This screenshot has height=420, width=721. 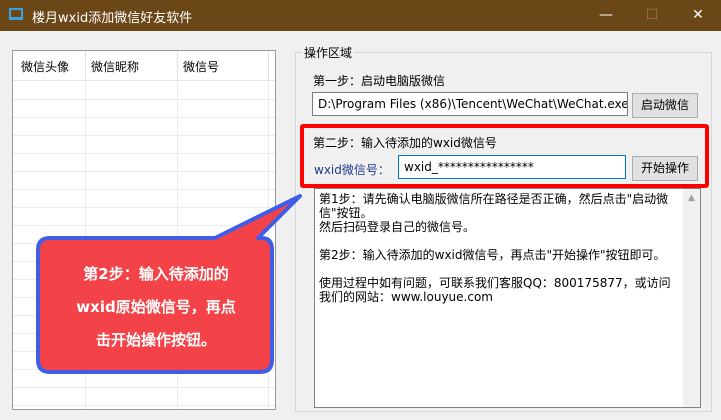 What do you see at coordinates (155, 340) in the screenshot?
I see `callout-line: 击开始操作按钮。` at bounding box center [155, 340].